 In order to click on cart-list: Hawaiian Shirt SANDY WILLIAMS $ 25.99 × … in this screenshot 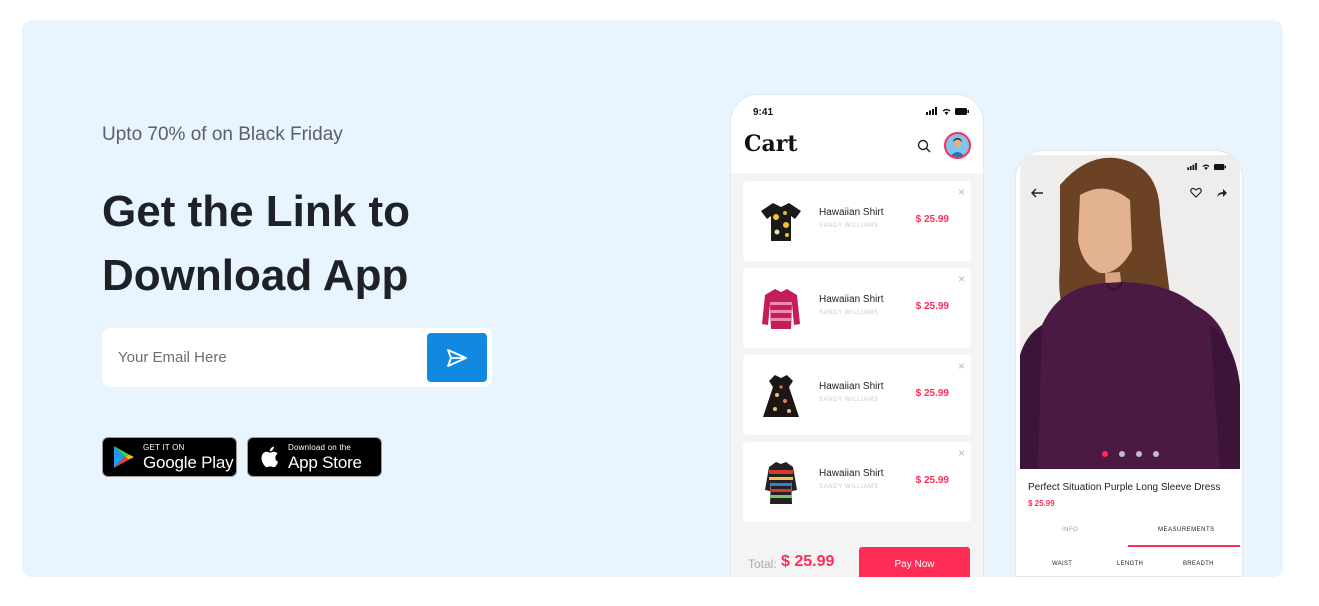, I will do `click(857, 373)`.